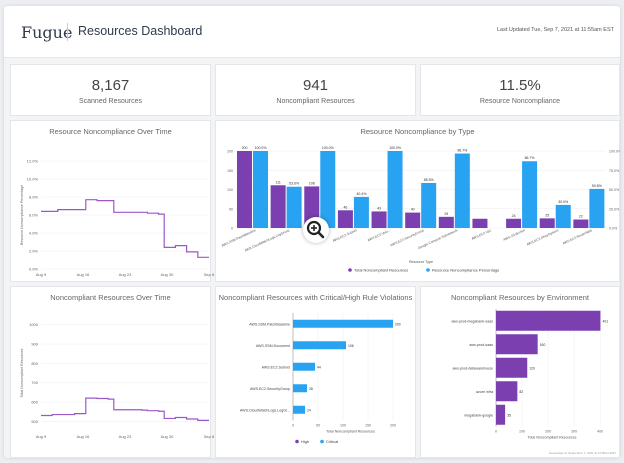 The width and height of the screenshot is (624, 463). Describe the element at coordinates (312, 183) in the screenshot. I see `data-label-total: 108` at that location.